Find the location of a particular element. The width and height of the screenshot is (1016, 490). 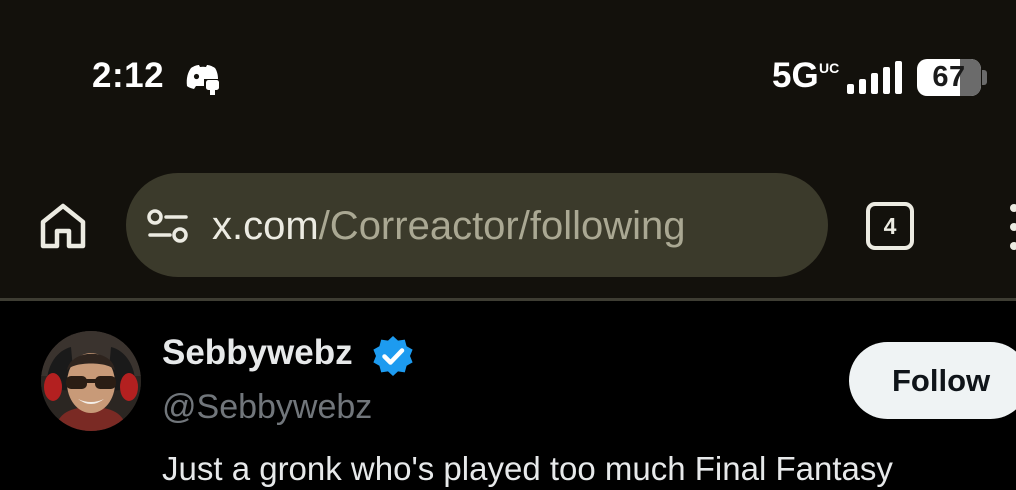

display-name: Sebbywebz is located at coordinates (257, 353).